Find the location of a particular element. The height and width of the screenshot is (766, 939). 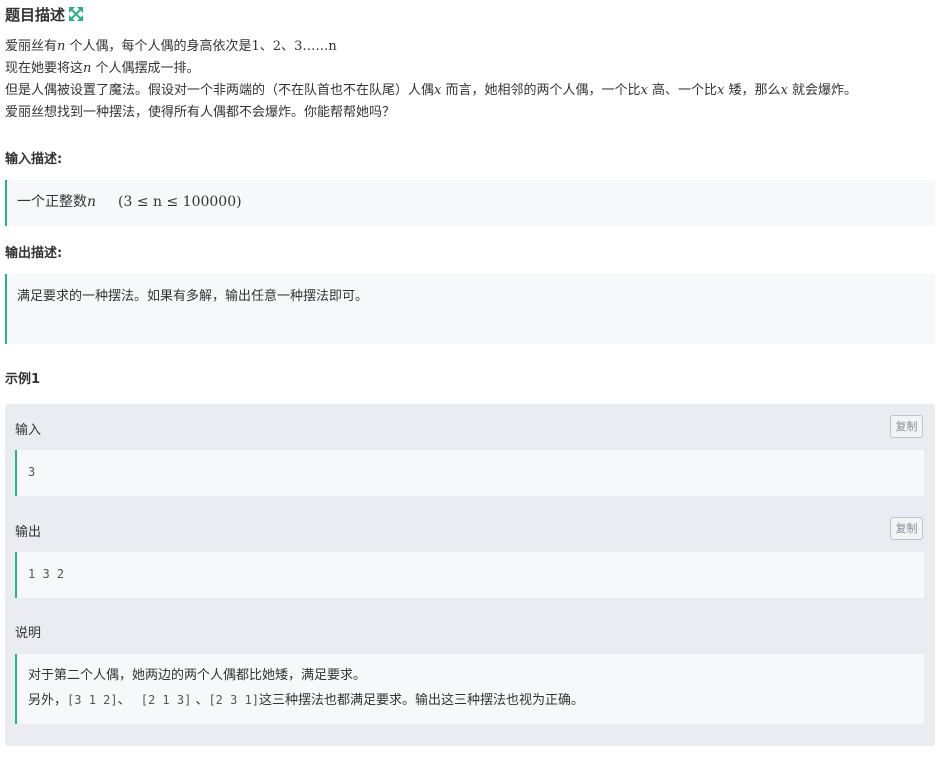

description-line-2: 现在她要将这n 个人偶摆成一排。 is located at coordinates (102, 68).